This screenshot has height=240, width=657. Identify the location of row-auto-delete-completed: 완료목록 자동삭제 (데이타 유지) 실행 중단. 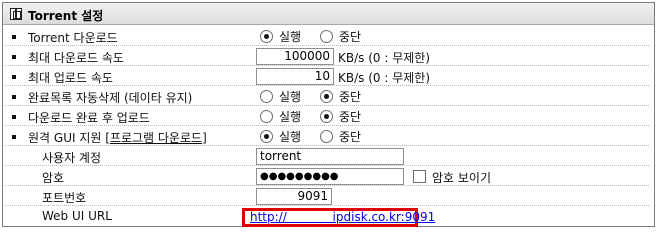
(326, 96).